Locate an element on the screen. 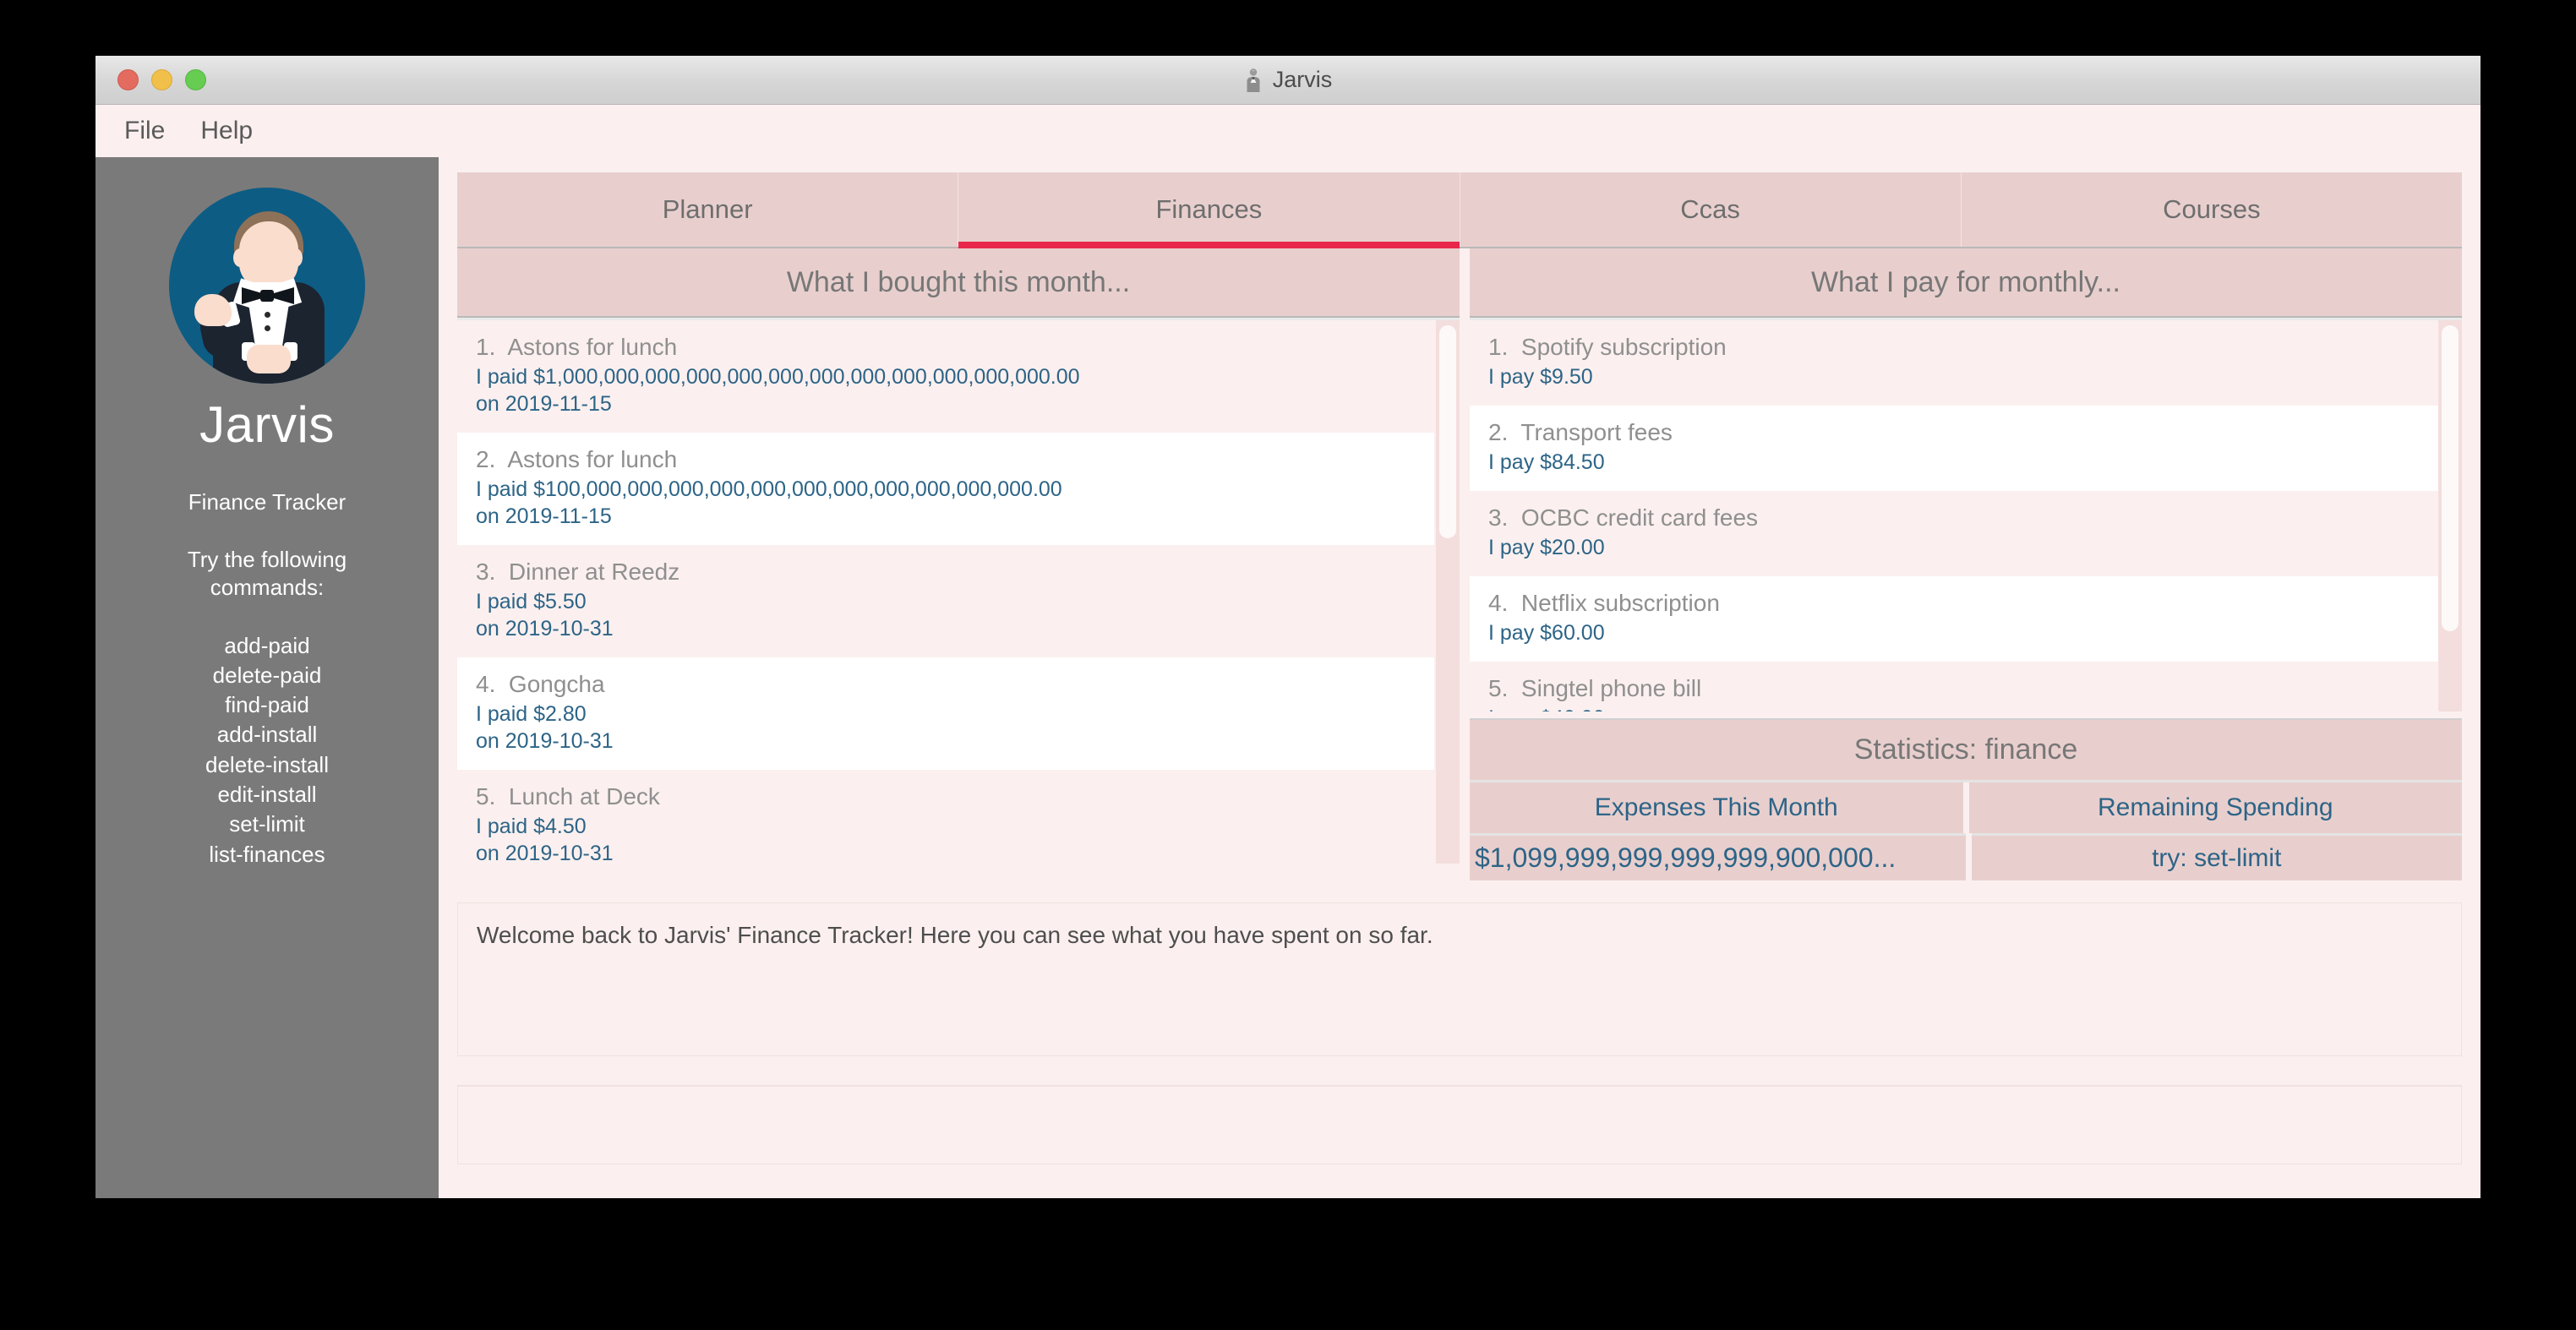 This screenshot has width=2576, height=1330. list-item: 3. OCBC credit card fees I pay $20.00 is located at coordinates (1953, 533).